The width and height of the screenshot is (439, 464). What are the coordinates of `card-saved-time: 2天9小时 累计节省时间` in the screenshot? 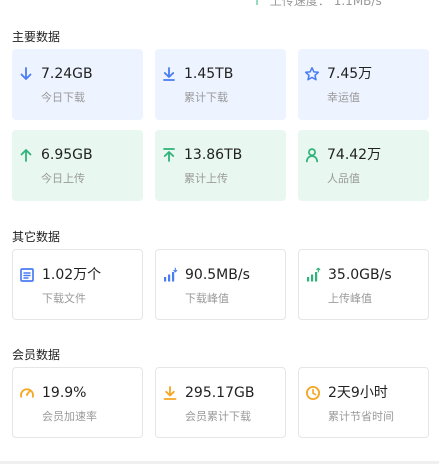 It's located at (363, 402).